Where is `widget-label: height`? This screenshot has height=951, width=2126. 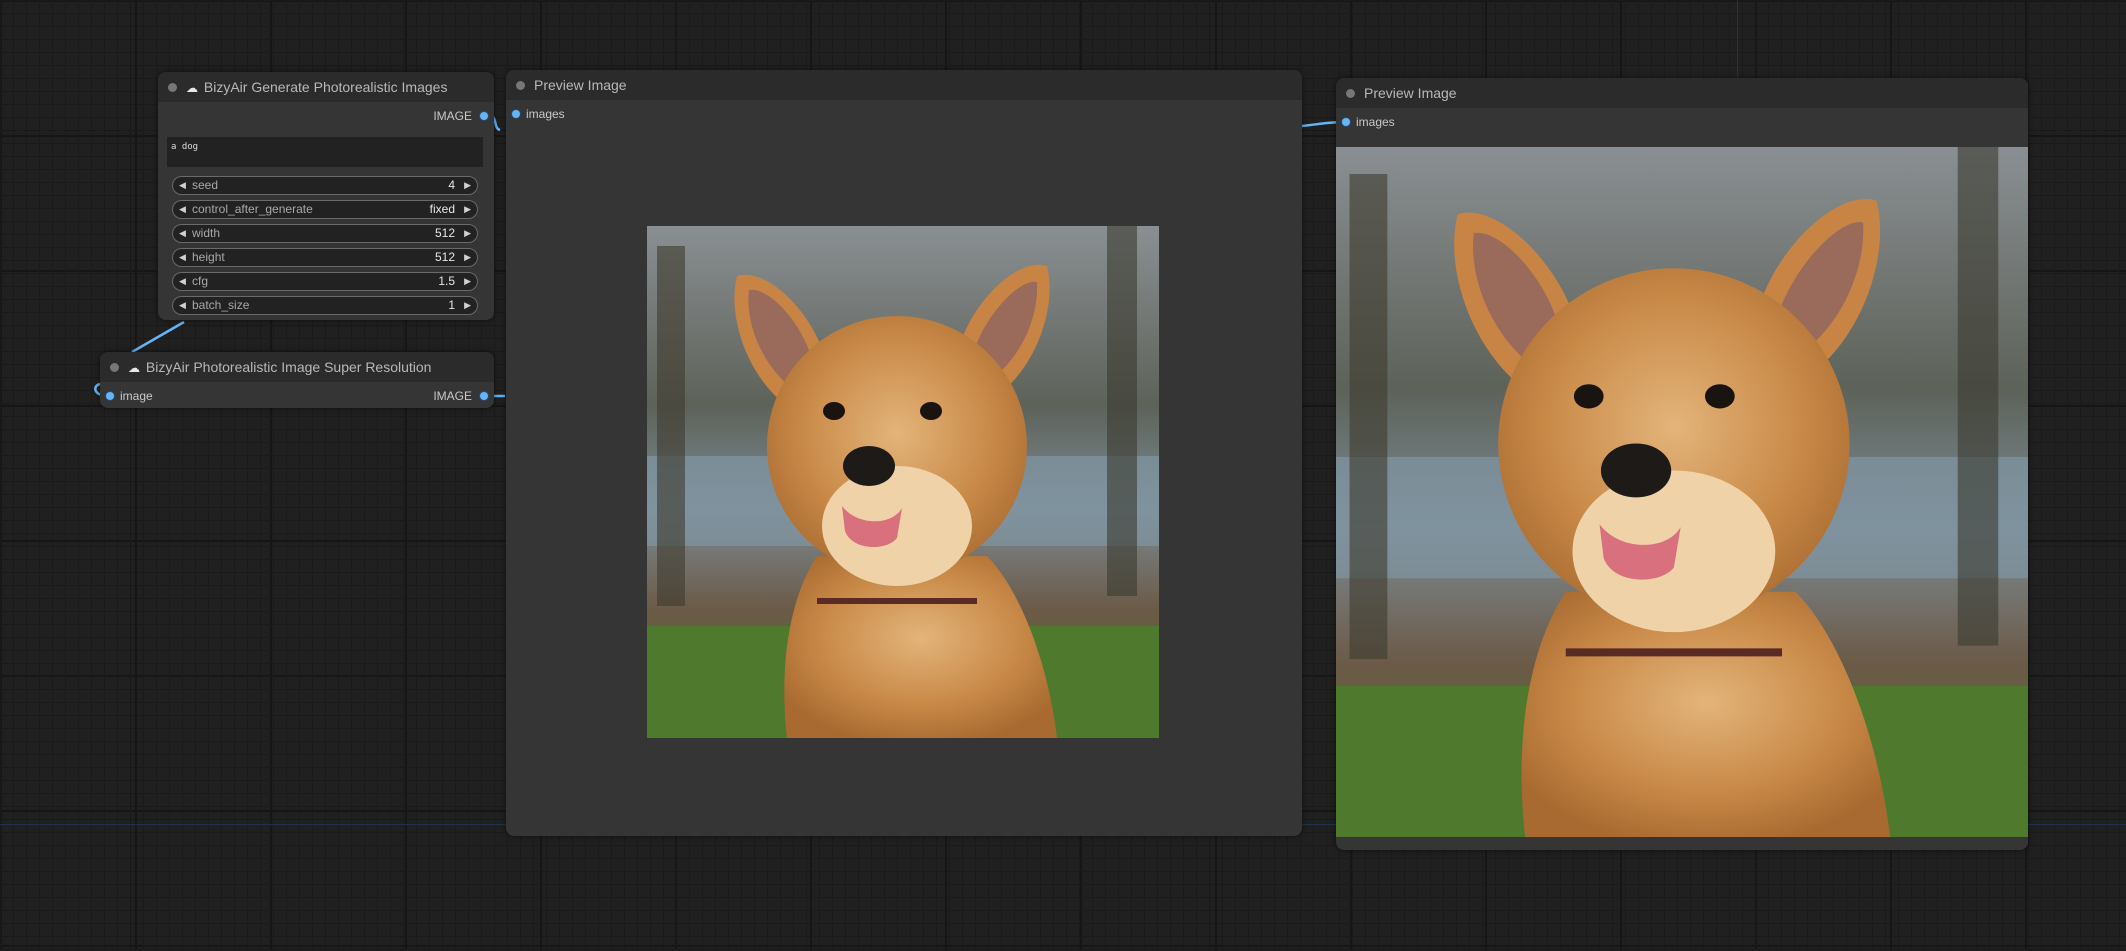 widget-label: height is located at coordinates (208, 257).